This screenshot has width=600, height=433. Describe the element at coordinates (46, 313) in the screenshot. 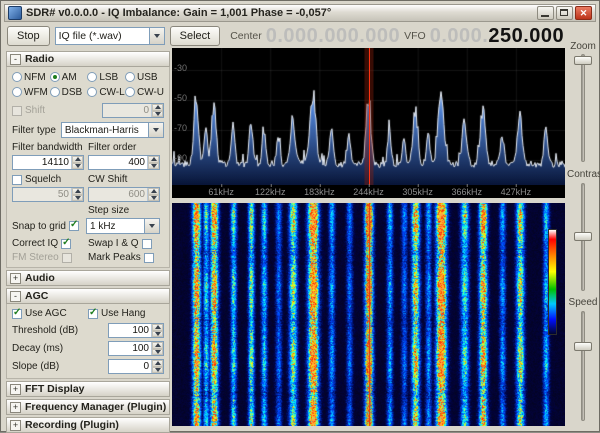

I see `use-agc-label: Use AGC` at that location.